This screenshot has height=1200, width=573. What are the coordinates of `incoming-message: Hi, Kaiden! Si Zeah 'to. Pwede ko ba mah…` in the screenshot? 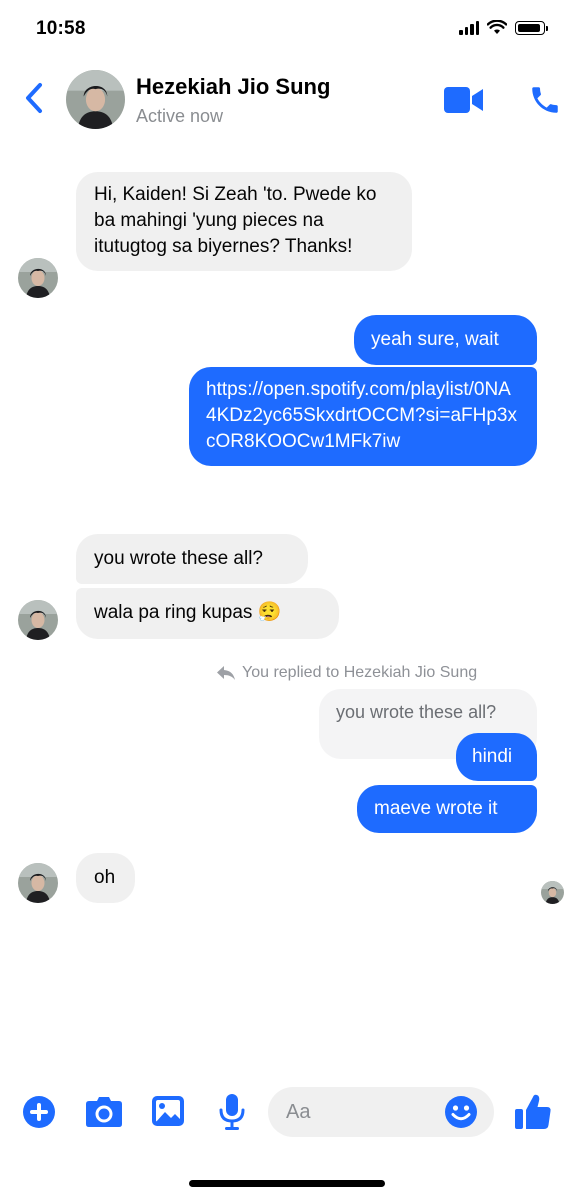 It's located at (244, 221).